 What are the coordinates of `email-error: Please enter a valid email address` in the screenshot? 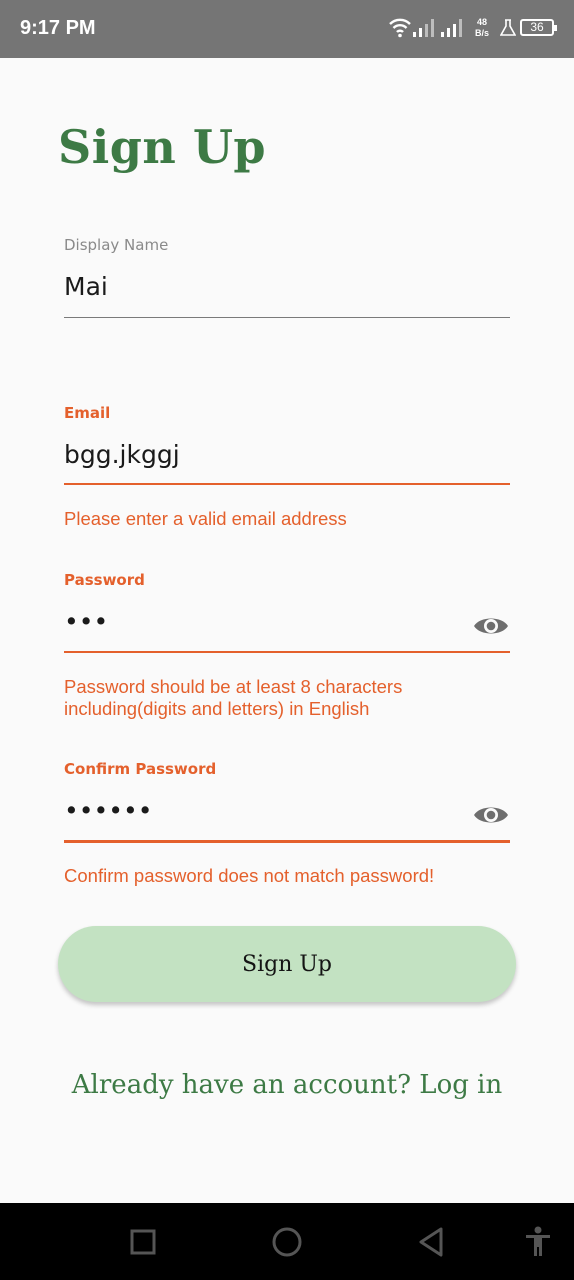 It's located at (205, 518).